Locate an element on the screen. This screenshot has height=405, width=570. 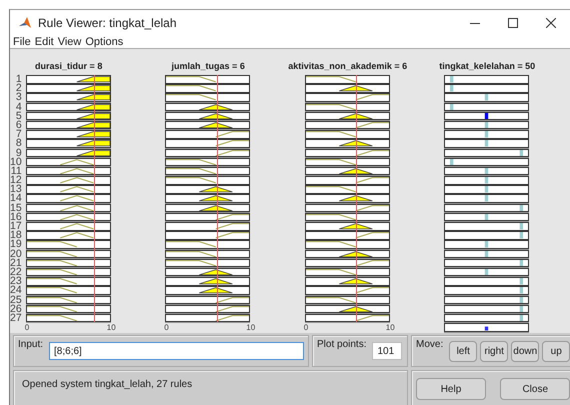
output-mark is located at coordinates (486, 328).